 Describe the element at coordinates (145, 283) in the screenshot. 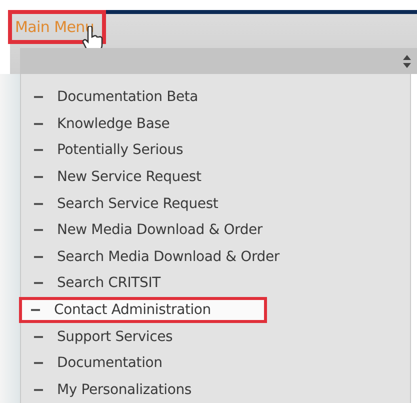

I see `menu-item: Search CRITSIT` at that location.